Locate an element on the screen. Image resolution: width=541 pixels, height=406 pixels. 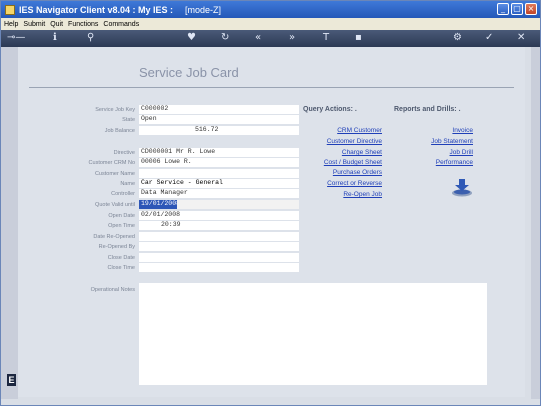
link-charge-sheet: Charge Sheet is located at coordinates (345, 152).